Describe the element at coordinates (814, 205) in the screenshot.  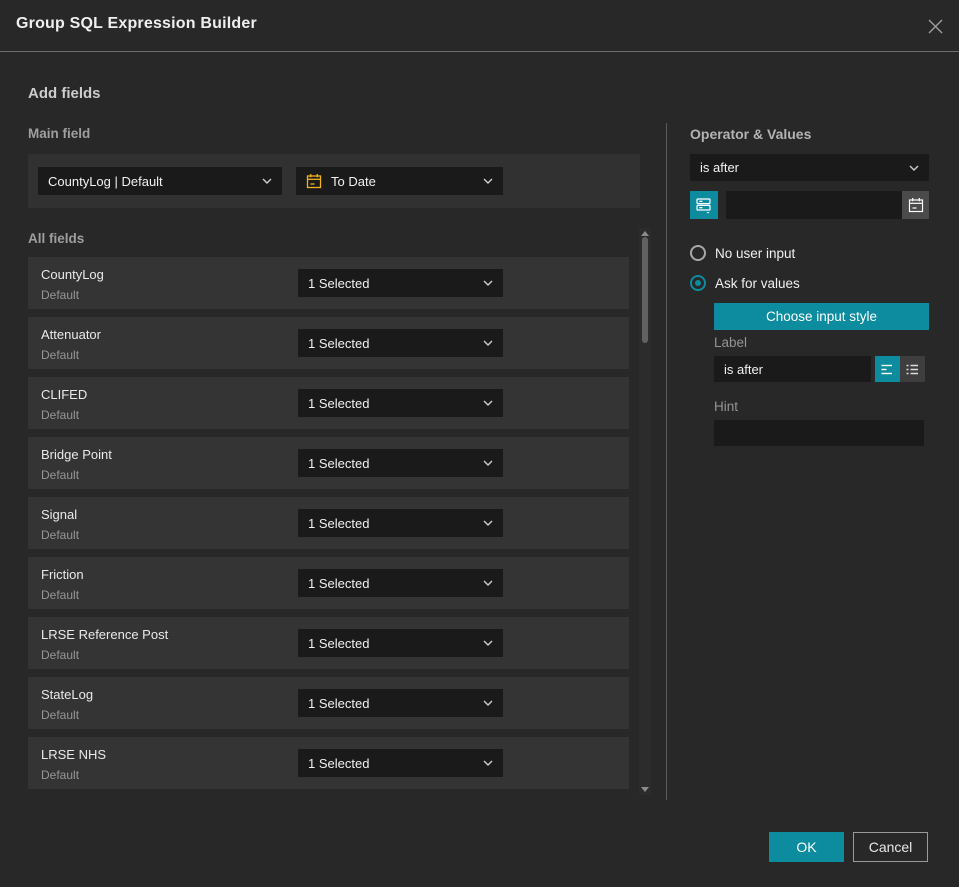
I see `value-input` at that location.